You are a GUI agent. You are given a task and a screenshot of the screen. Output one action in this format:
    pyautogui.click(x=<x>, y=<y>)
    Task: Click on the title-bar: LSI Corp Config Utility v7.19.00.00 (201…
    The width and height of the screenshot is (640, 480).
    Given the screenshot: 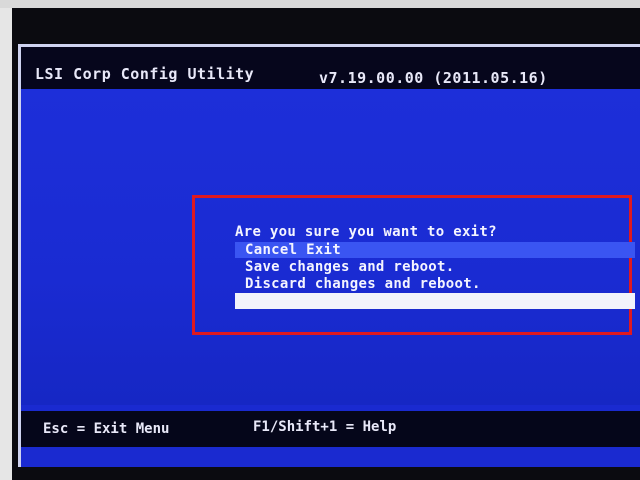 What is the action you would take?
    pyautogui.click(x=330, y=68)
    